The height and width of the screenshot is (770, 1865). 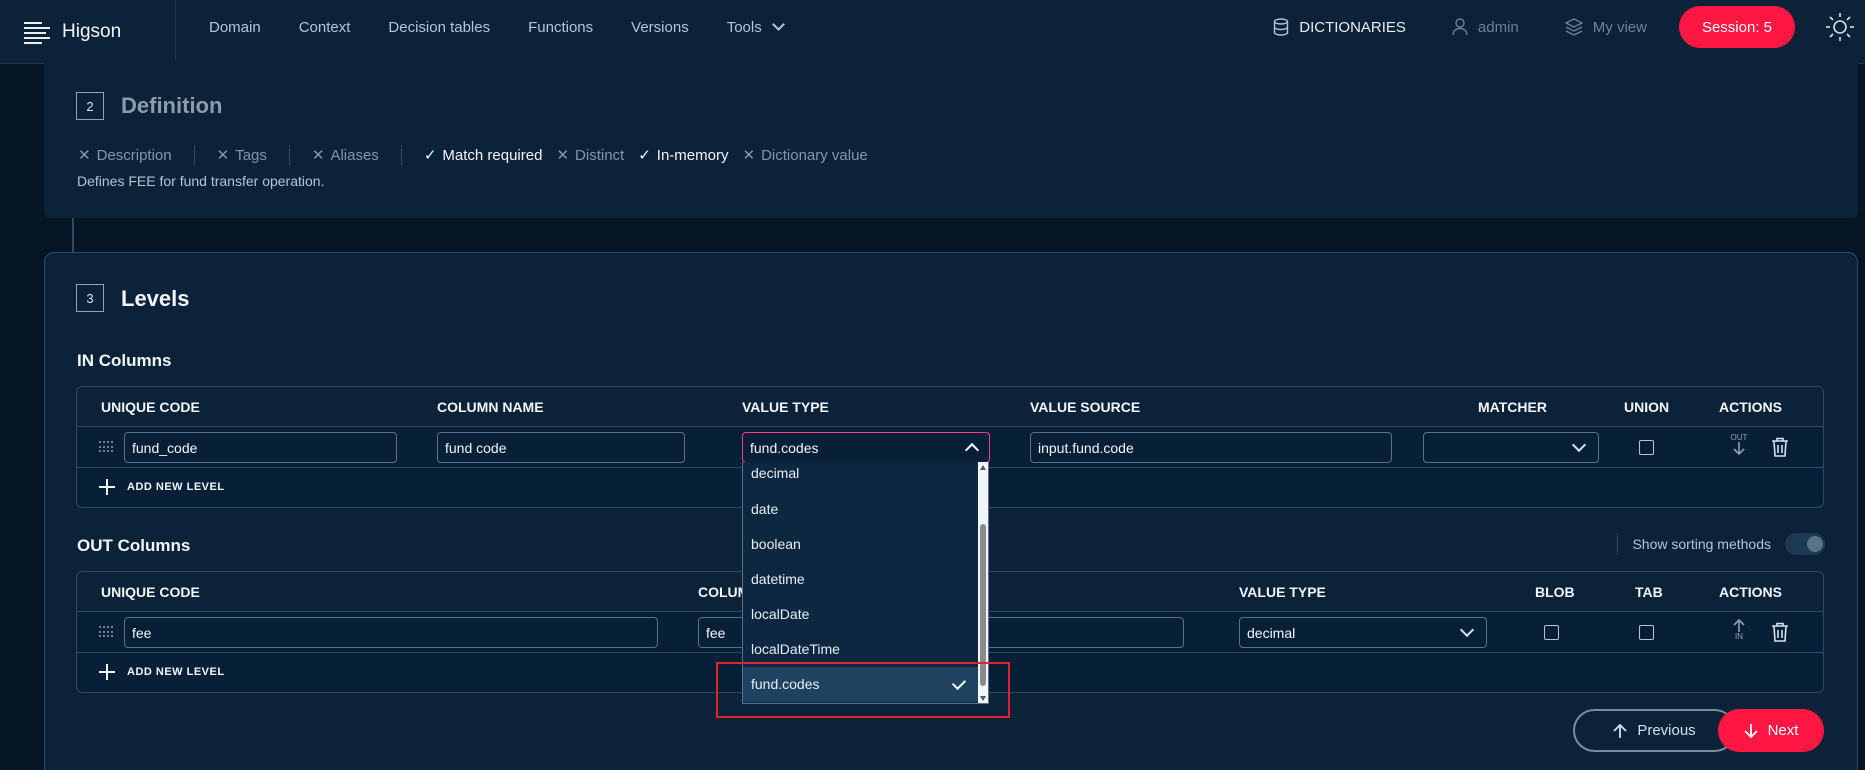 I want to click on show-sorting-methods: Show sorting methods, so click(x=1721, y=544).